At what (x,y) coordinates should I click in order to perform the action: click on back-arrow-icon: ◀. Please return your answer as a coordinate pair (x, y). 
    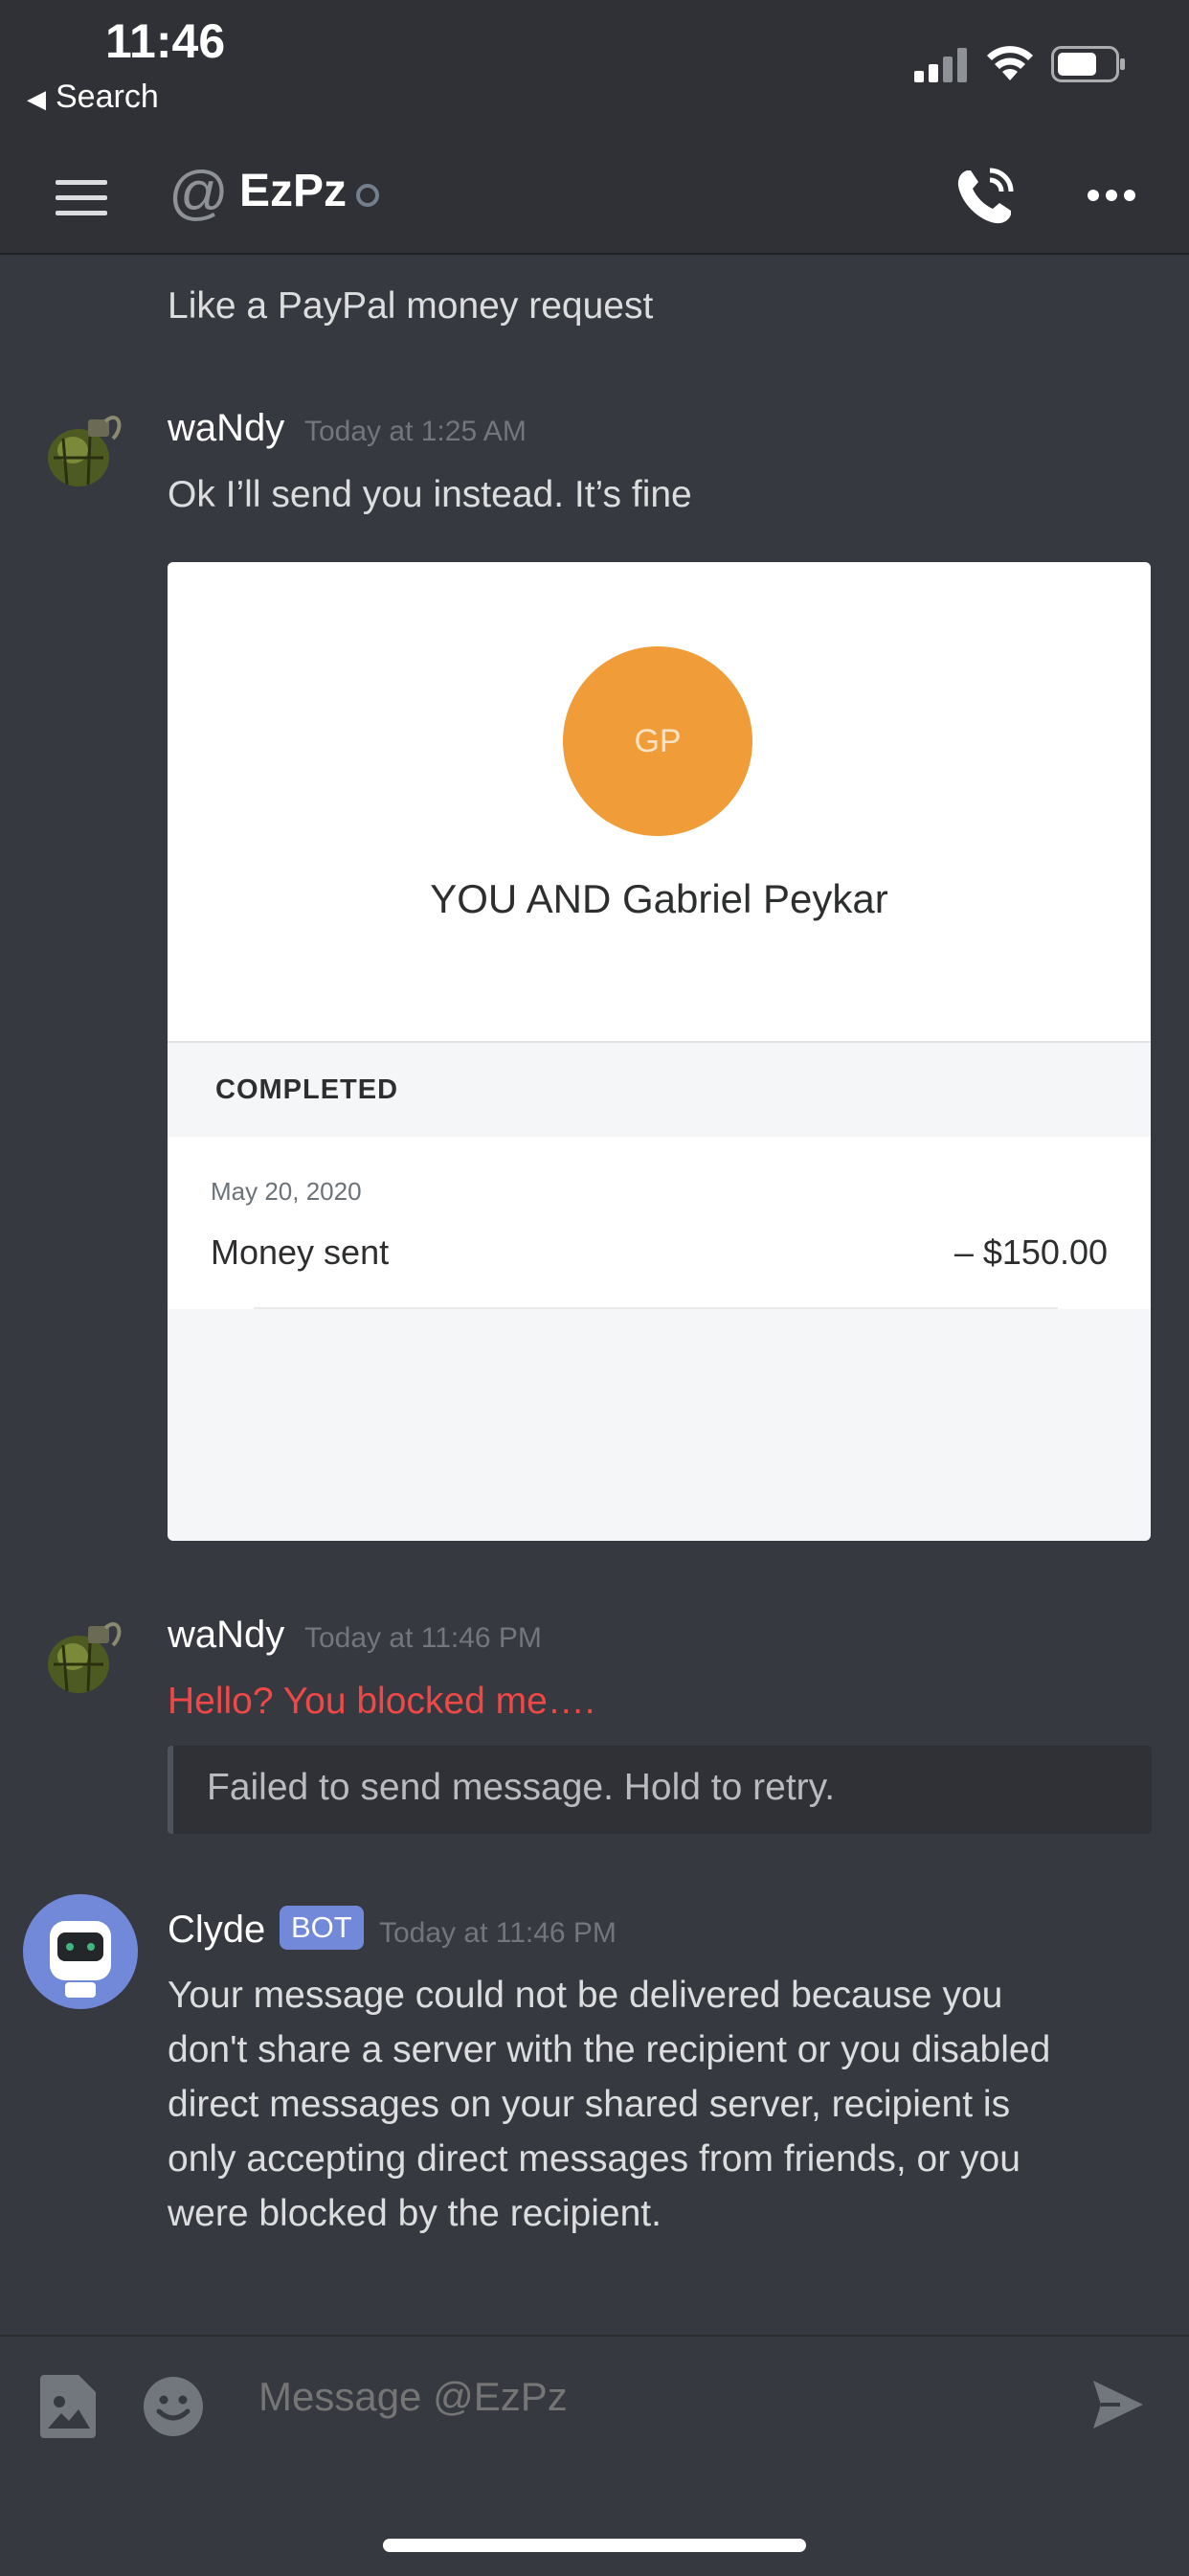
    Looking at the image, I should click on (36, 98).